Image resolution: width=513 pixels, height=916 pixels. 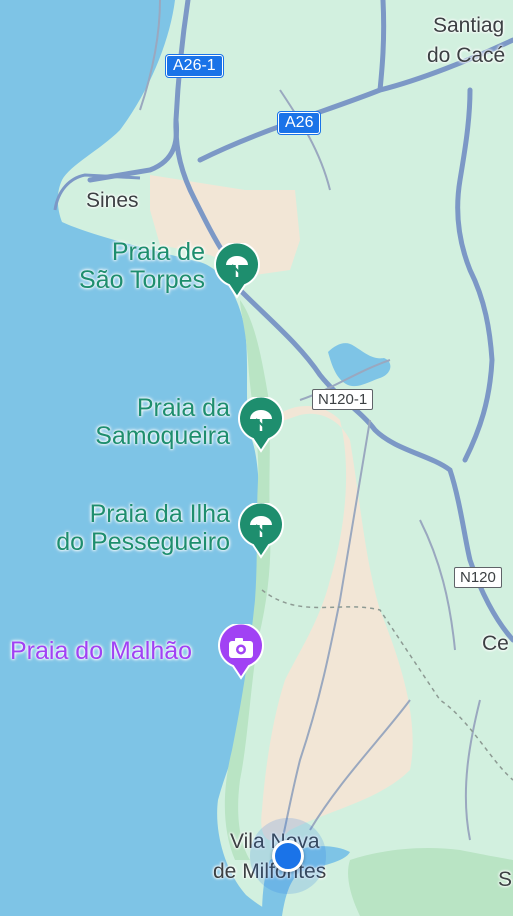 I want to click on place-label-line2: Samoqueira, so click(x=162, y=436).